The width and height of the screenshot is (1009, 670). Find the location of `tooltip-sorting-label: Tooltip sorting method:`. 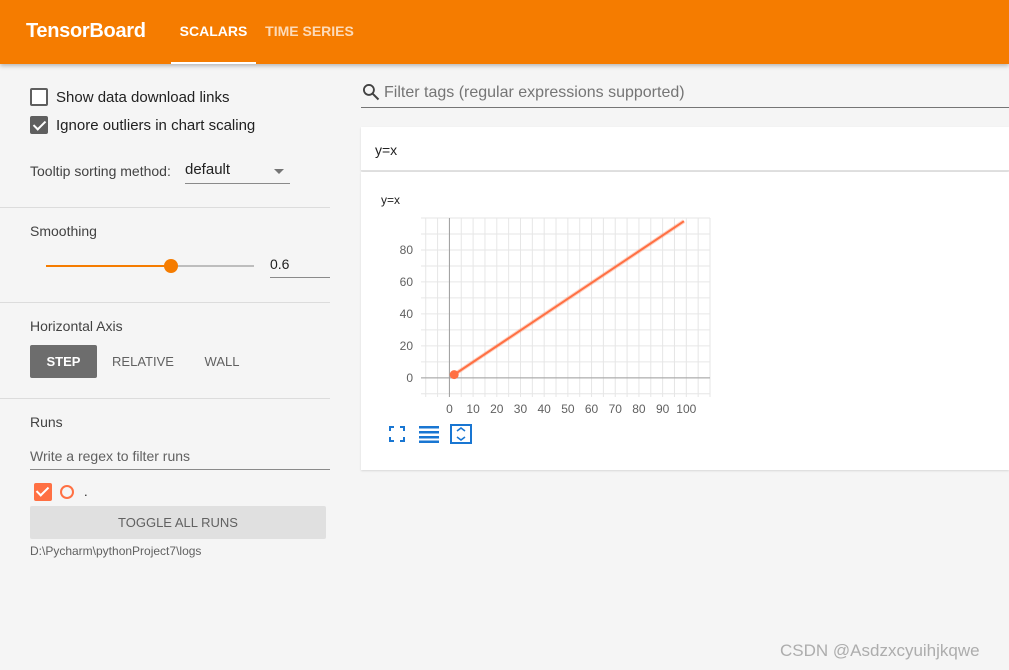

tooltip-sorting-label: Tooltip sorting method: is located at coordinates (100, 171).